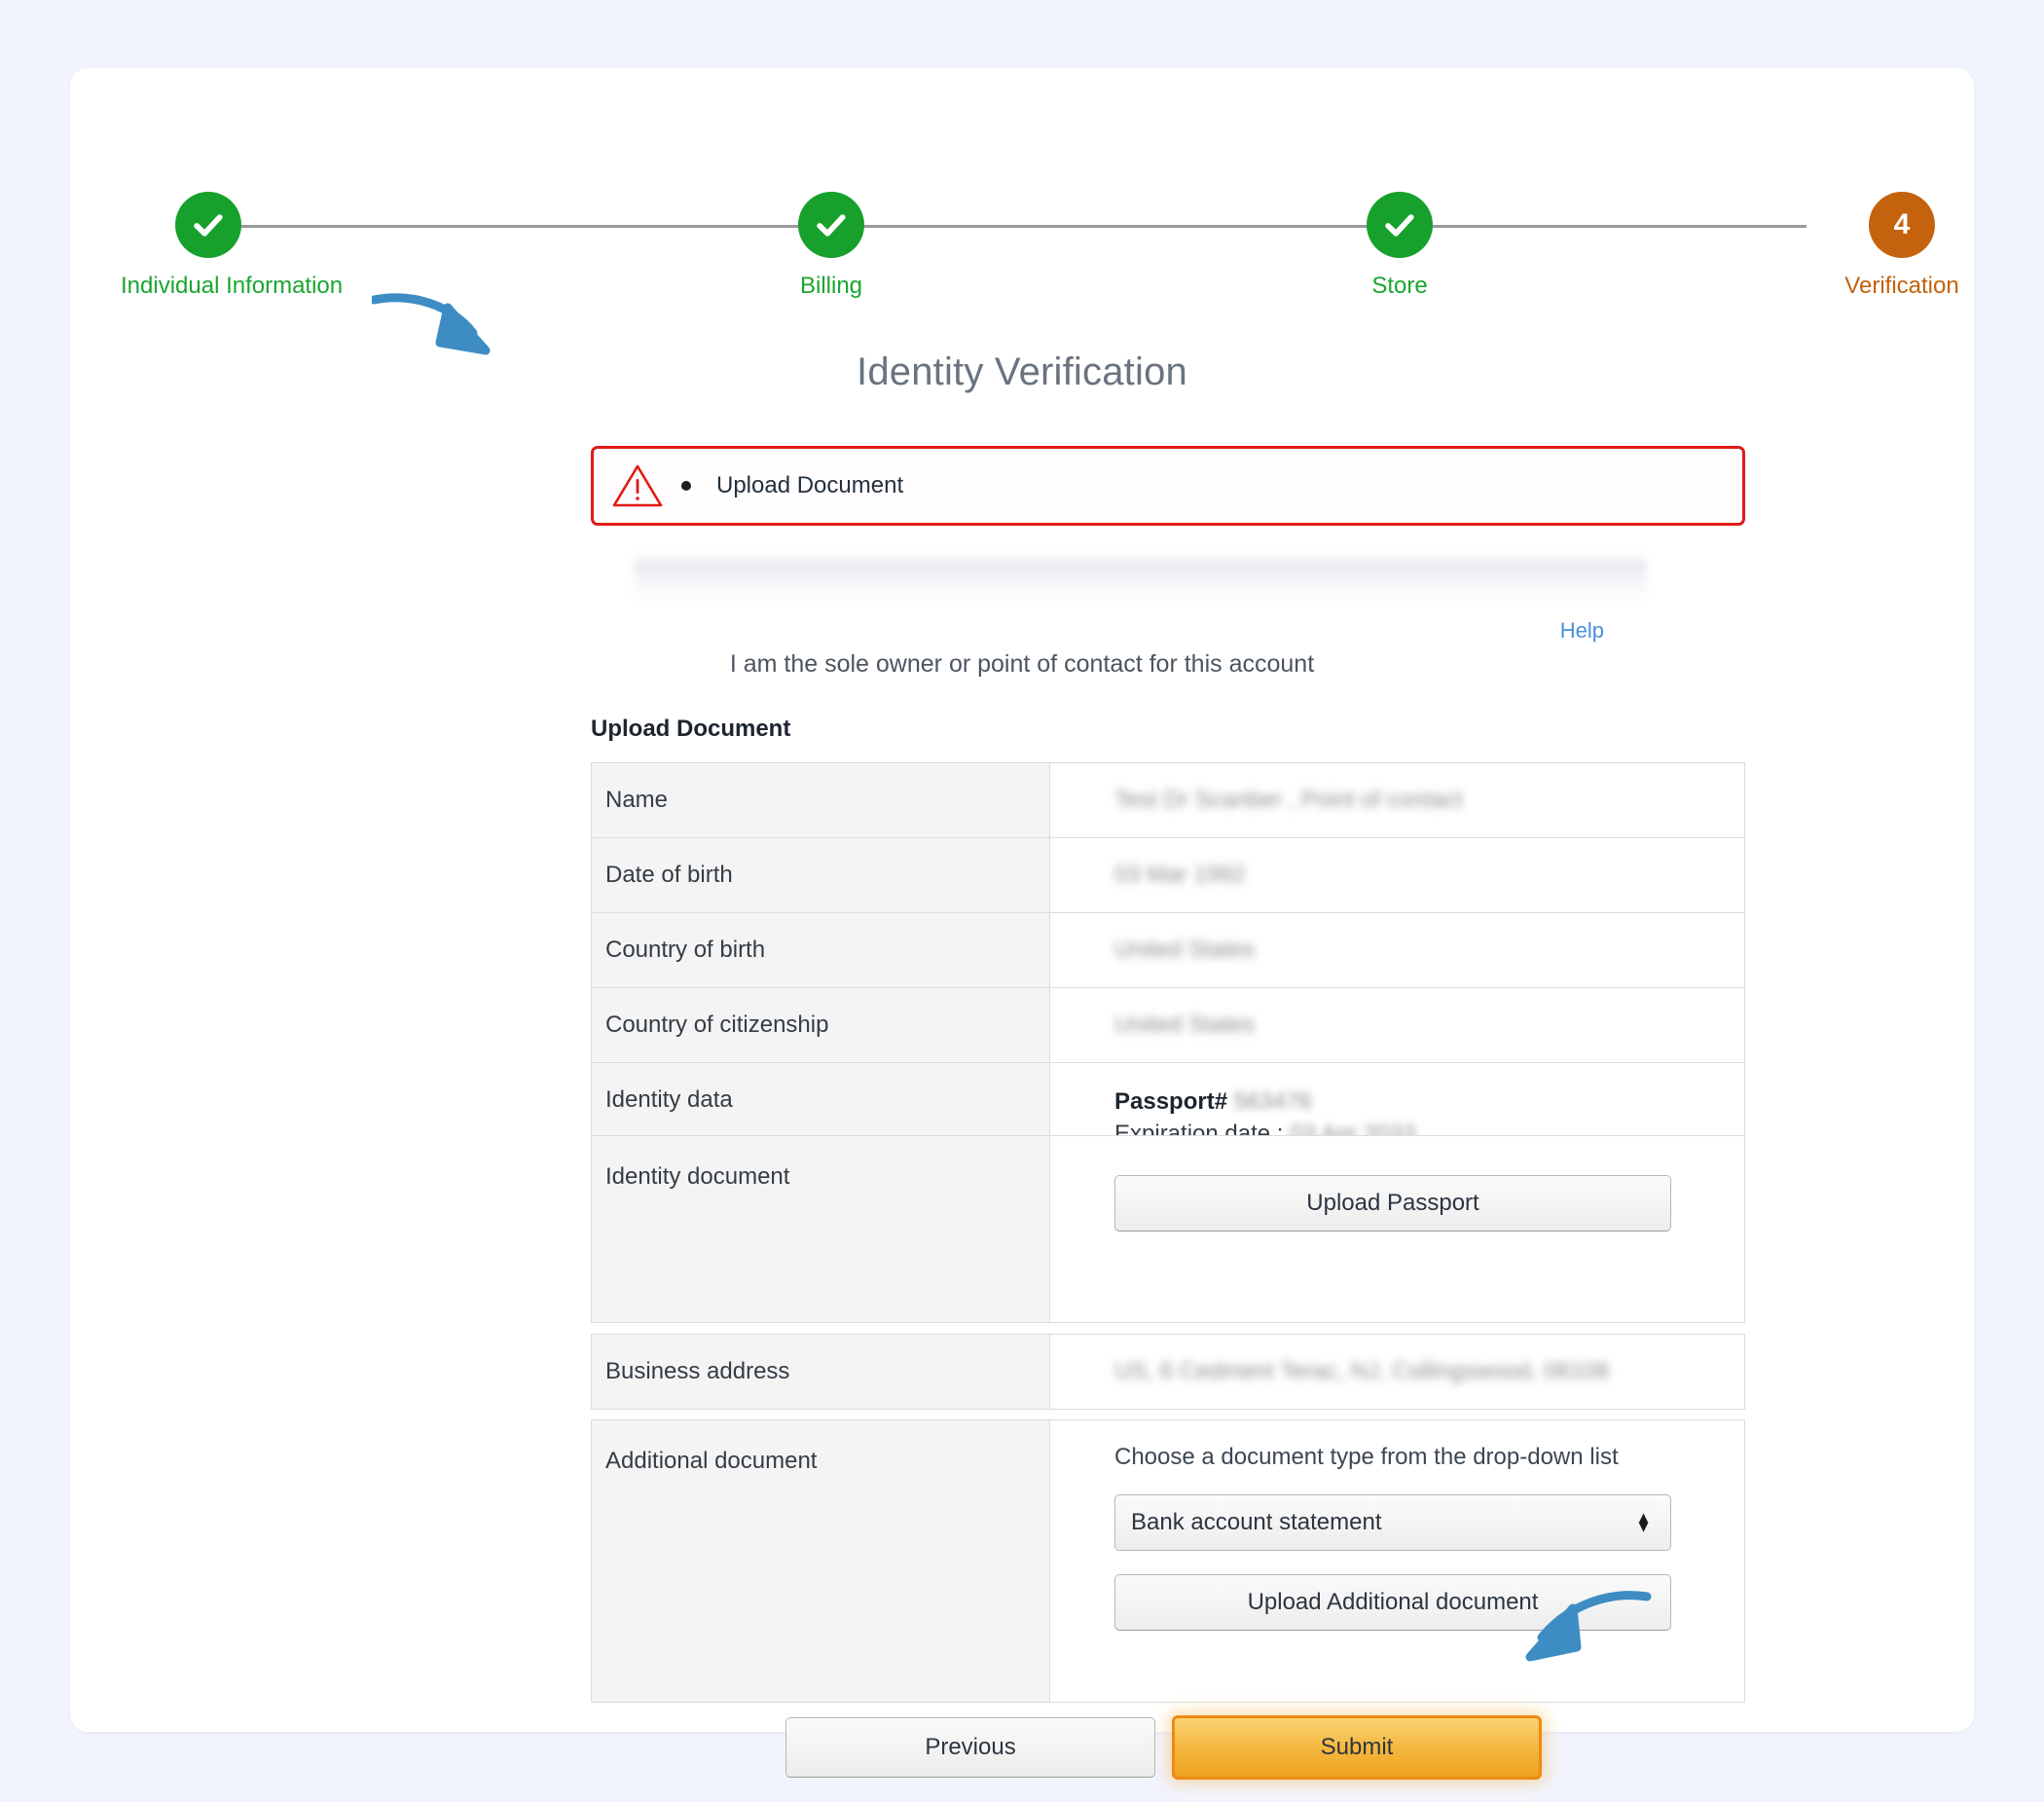  Describe the element at coordinates (1582, 631) in the screenshot. I see `help-link: Help` at that location.